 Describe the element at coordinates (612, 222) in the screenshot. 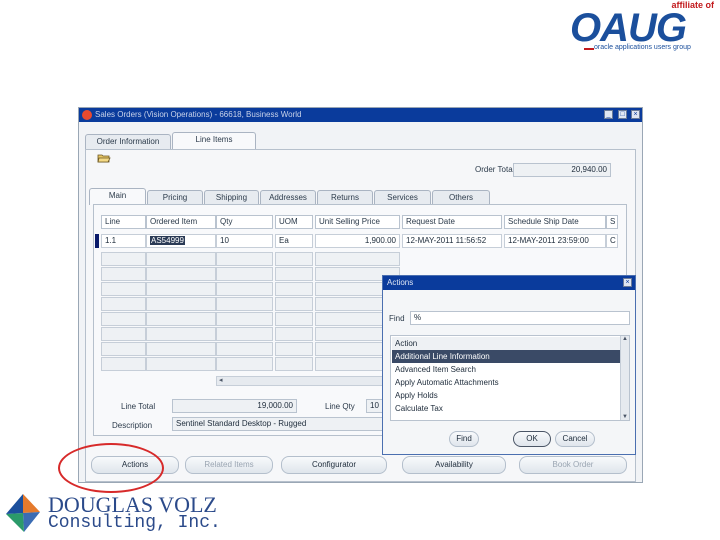

I see `col-header-status: S` at that location.